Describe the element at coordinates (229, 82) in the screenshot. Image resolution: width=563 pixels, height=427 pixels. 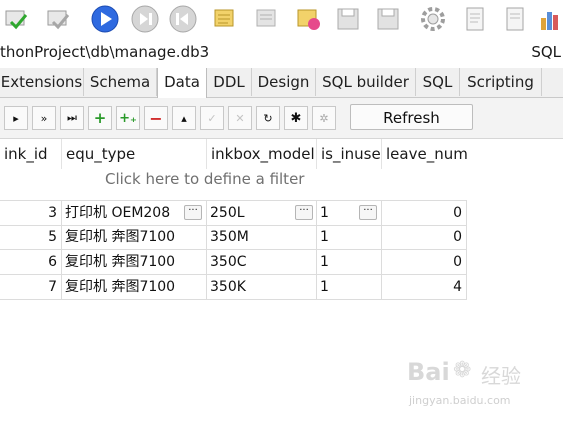
I see `tab-ddl: DDL` at that location.